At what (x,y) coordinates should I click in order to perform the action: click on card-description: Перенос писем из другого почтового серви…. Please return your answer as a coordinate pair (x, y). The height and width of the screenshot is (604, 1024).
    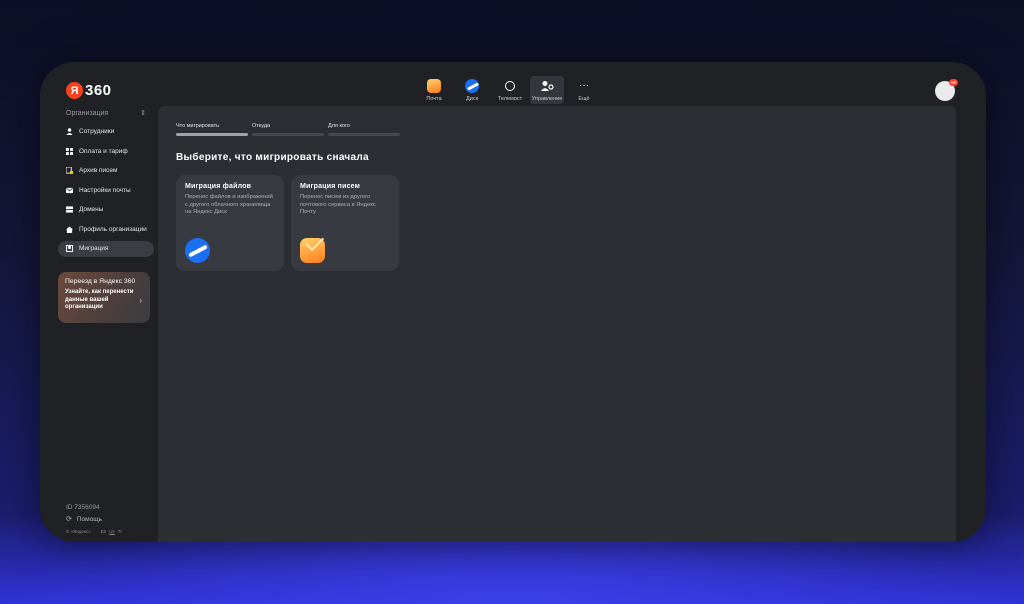
    Looking at the image, I should click on (338, 204).